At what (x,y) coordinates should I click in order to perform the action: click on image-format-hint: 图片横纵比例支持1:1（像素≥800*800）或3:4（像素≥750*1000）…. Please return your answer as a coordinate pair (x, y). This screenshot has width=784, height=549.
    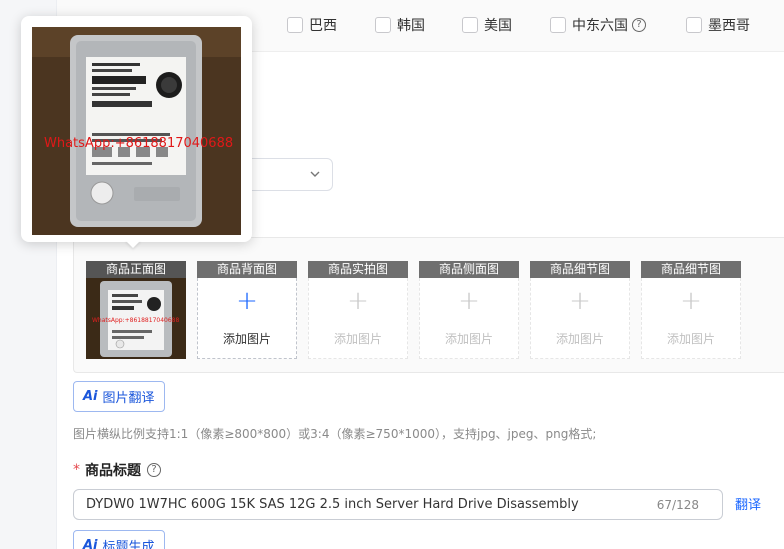
    Looking at the image, I should click on (335, 434).